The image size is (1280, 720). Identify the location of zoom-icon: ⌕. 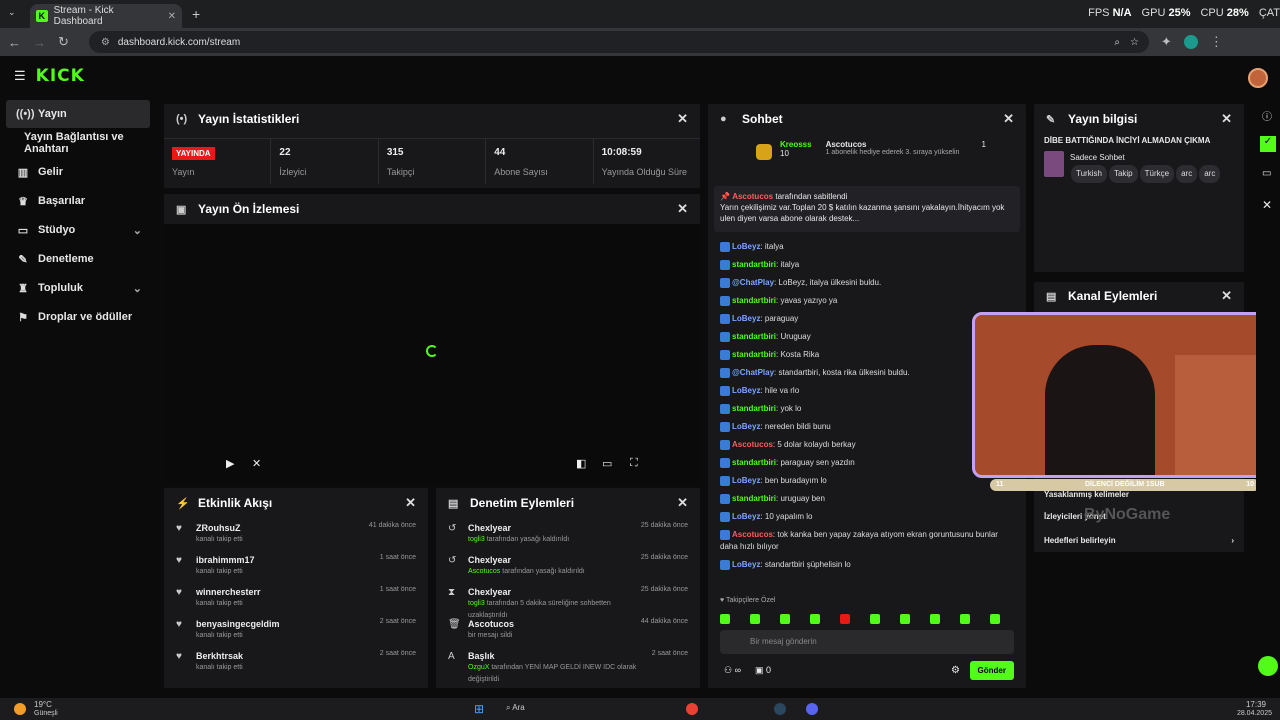
(1117, 42).